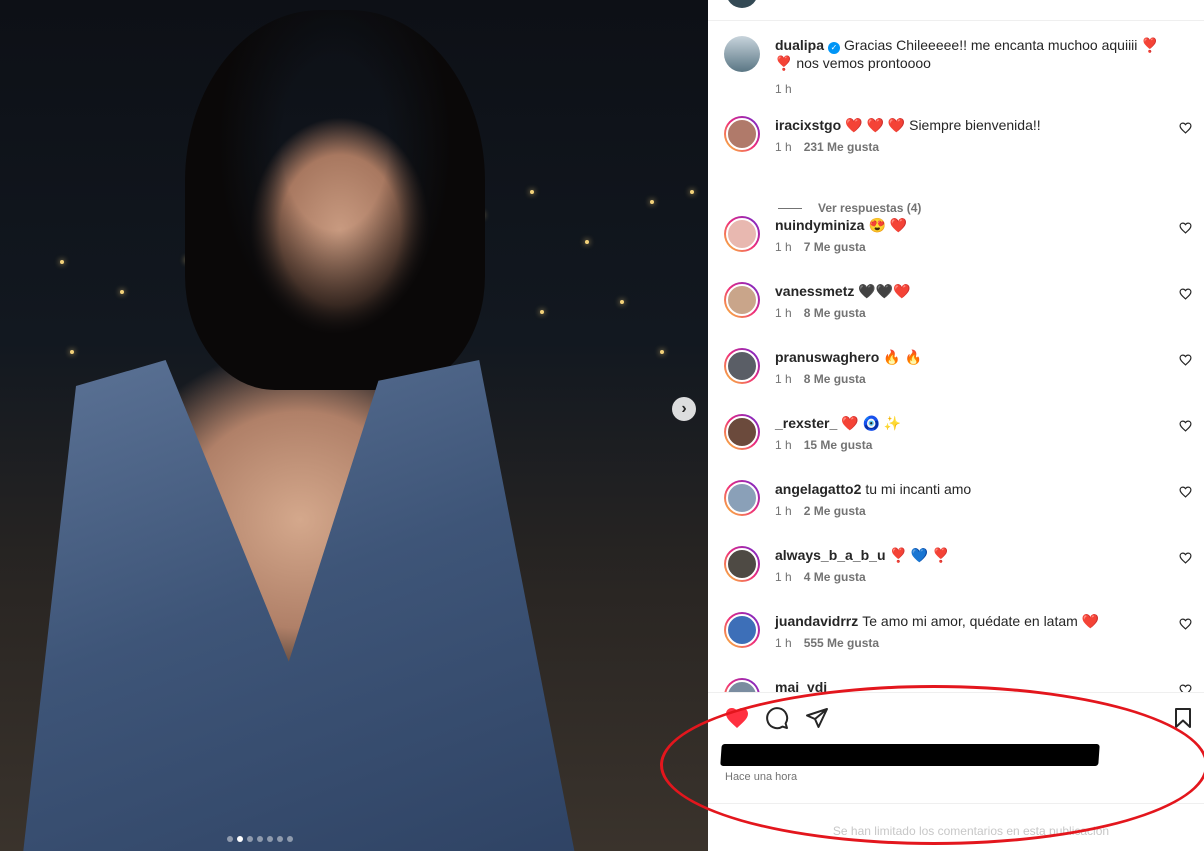  Describe the element at coordinates (849, 208) in the screenshot. I see `view-replies-button: Ver respuestas (4)` at that location.